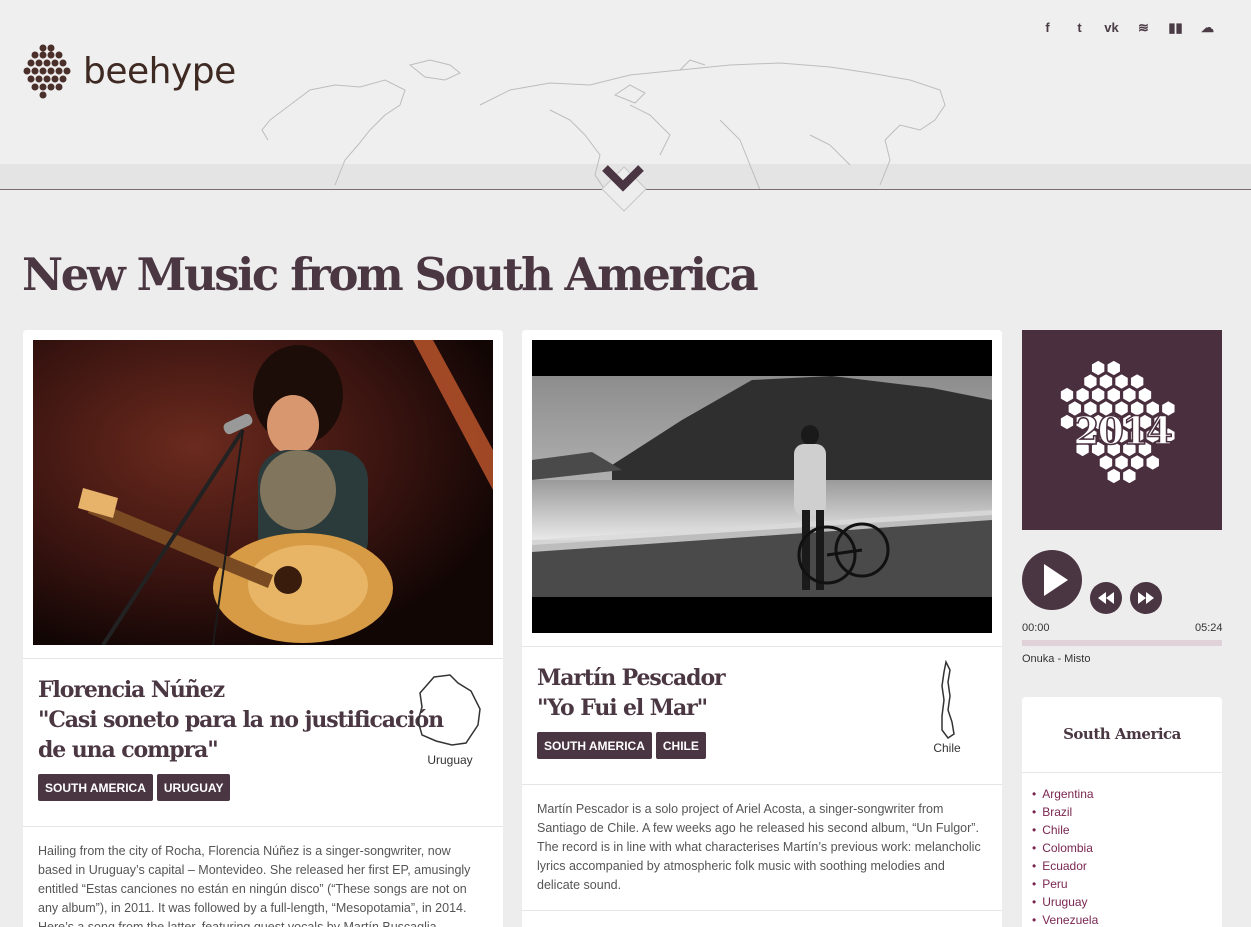 The image size is (1251, 927). Describe the element at coordinates (263, 492) in the screenshot. I see `post-photo` at that location.